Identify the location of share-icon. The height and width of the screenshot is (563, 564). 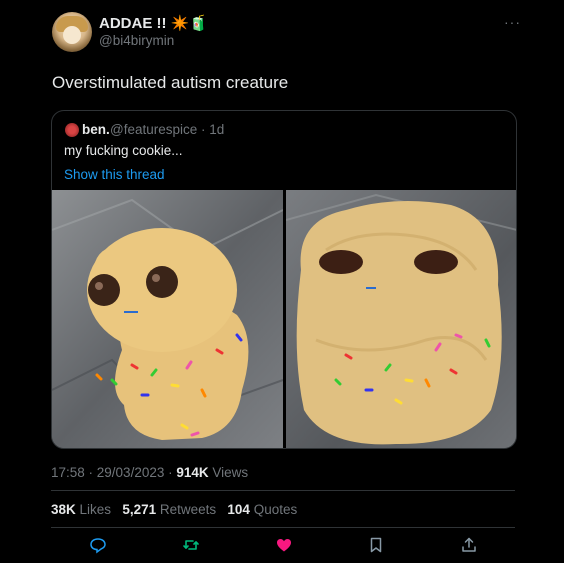
(469, 545).